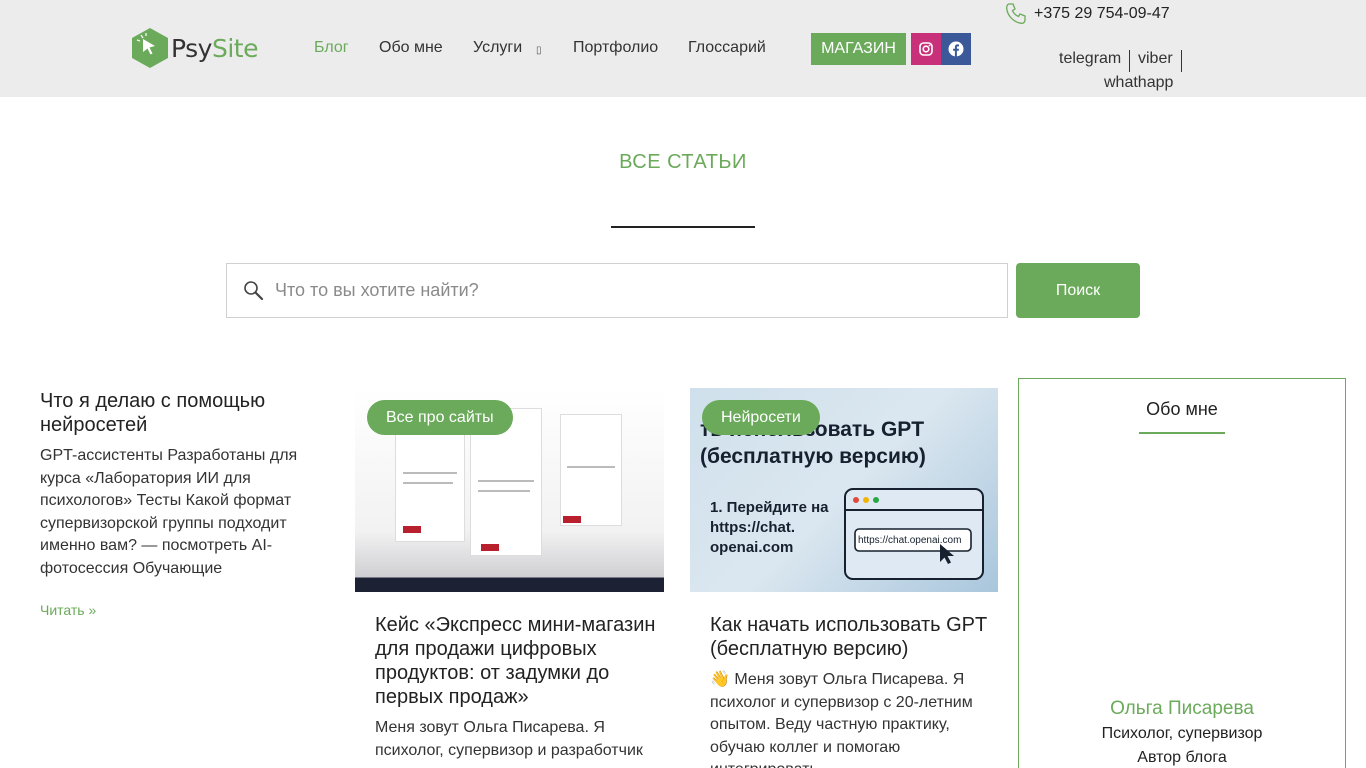 This screenshot has height=768, width=1366. I want to click on logo-text: PsySite, so click(214, 48).